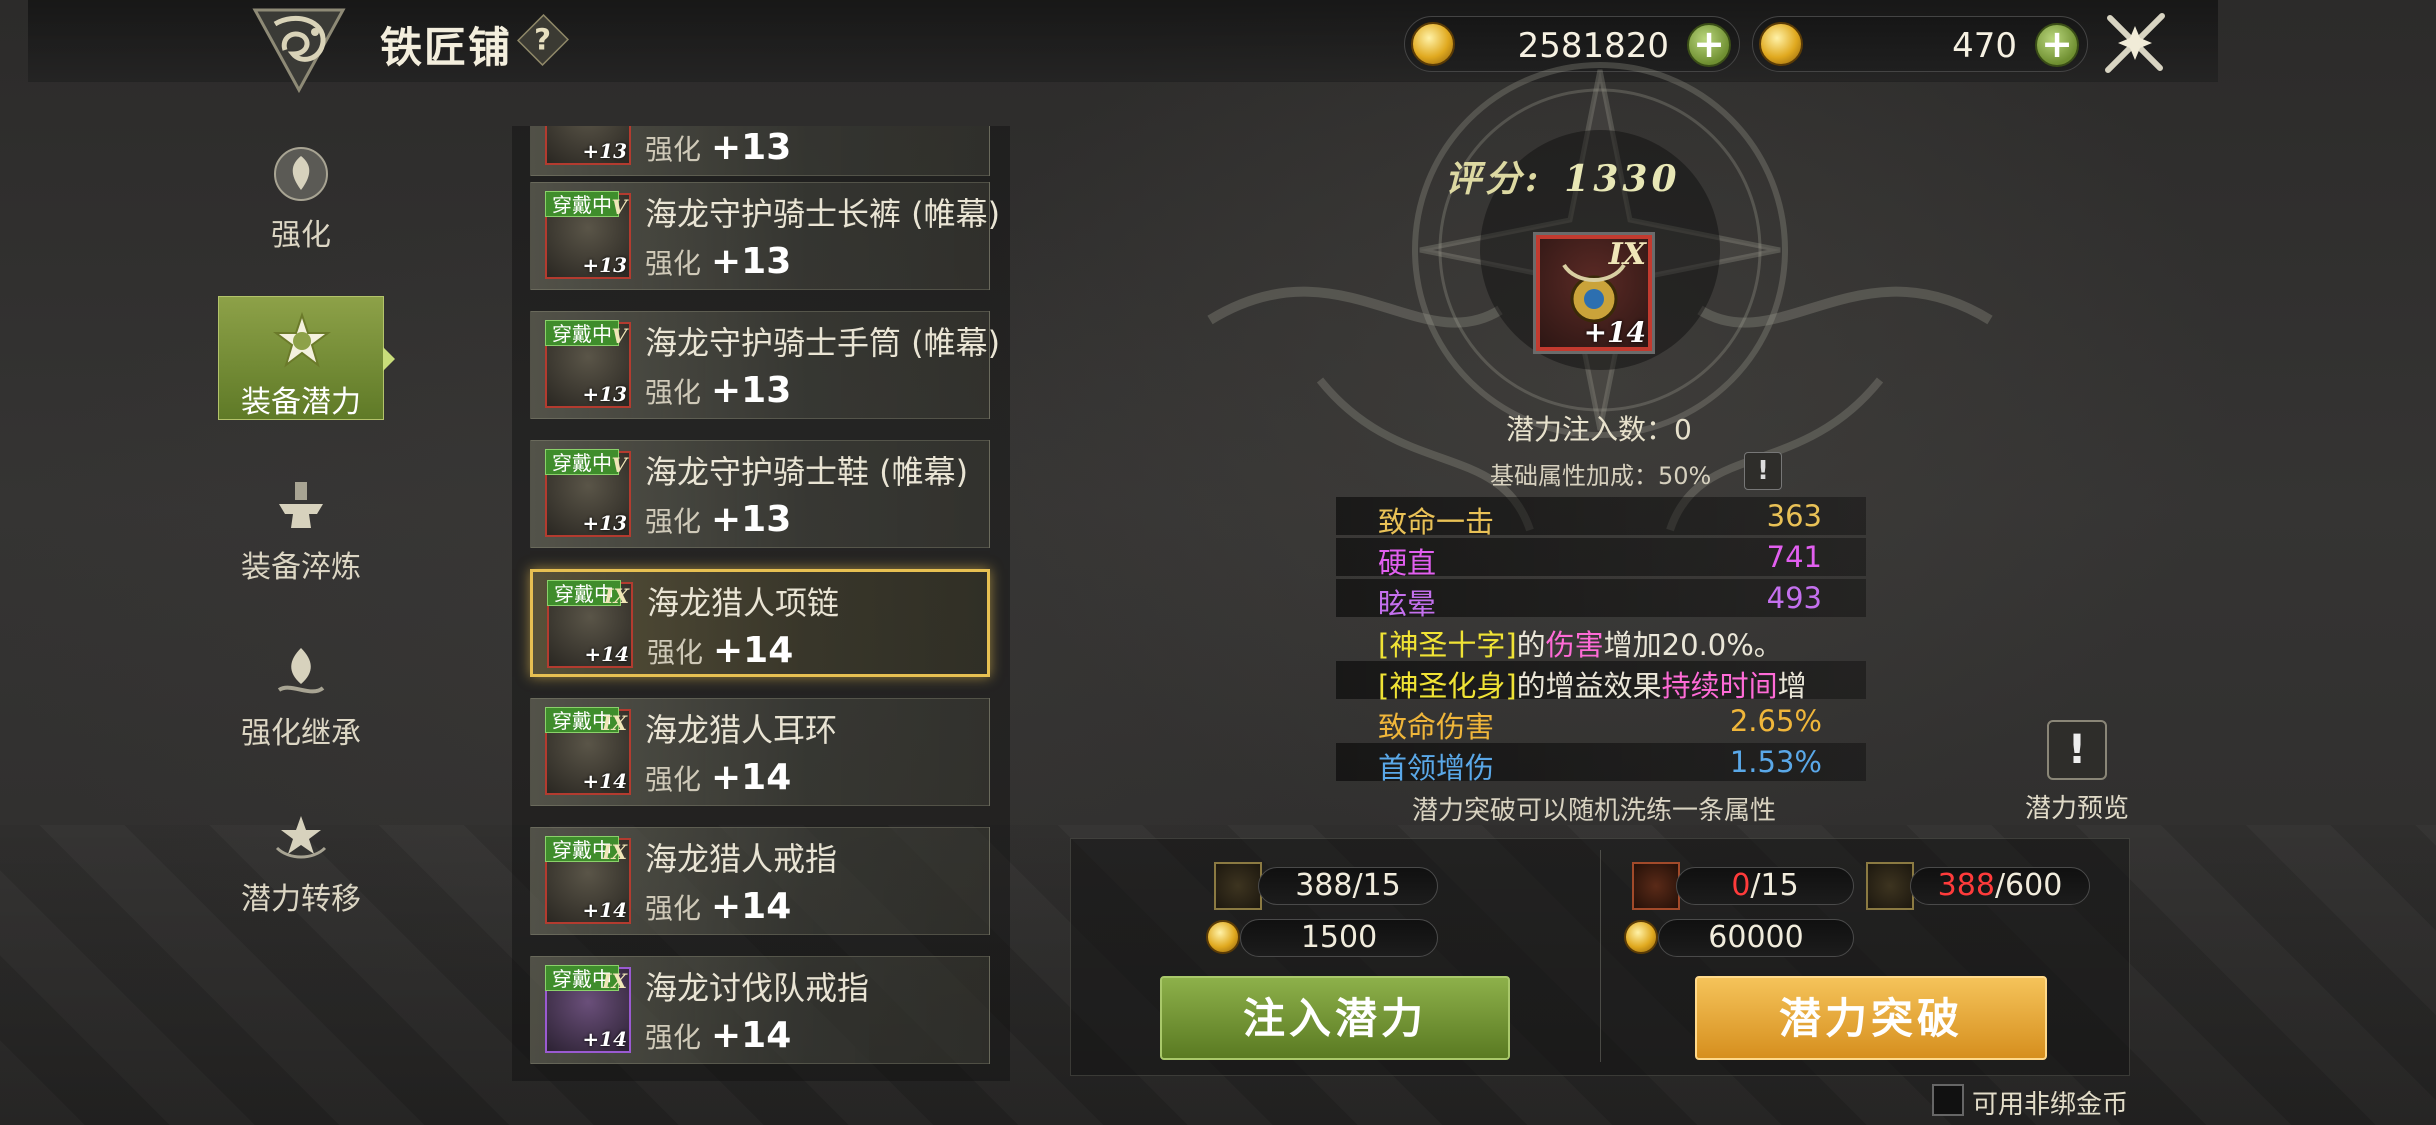 Image resolution: width=2436 pixels, height=1125 pixels. What do you see at coordinates (2057, 45) in the screenshot?
I see `add-currency-button: +` at bounding box center [2057, 45].